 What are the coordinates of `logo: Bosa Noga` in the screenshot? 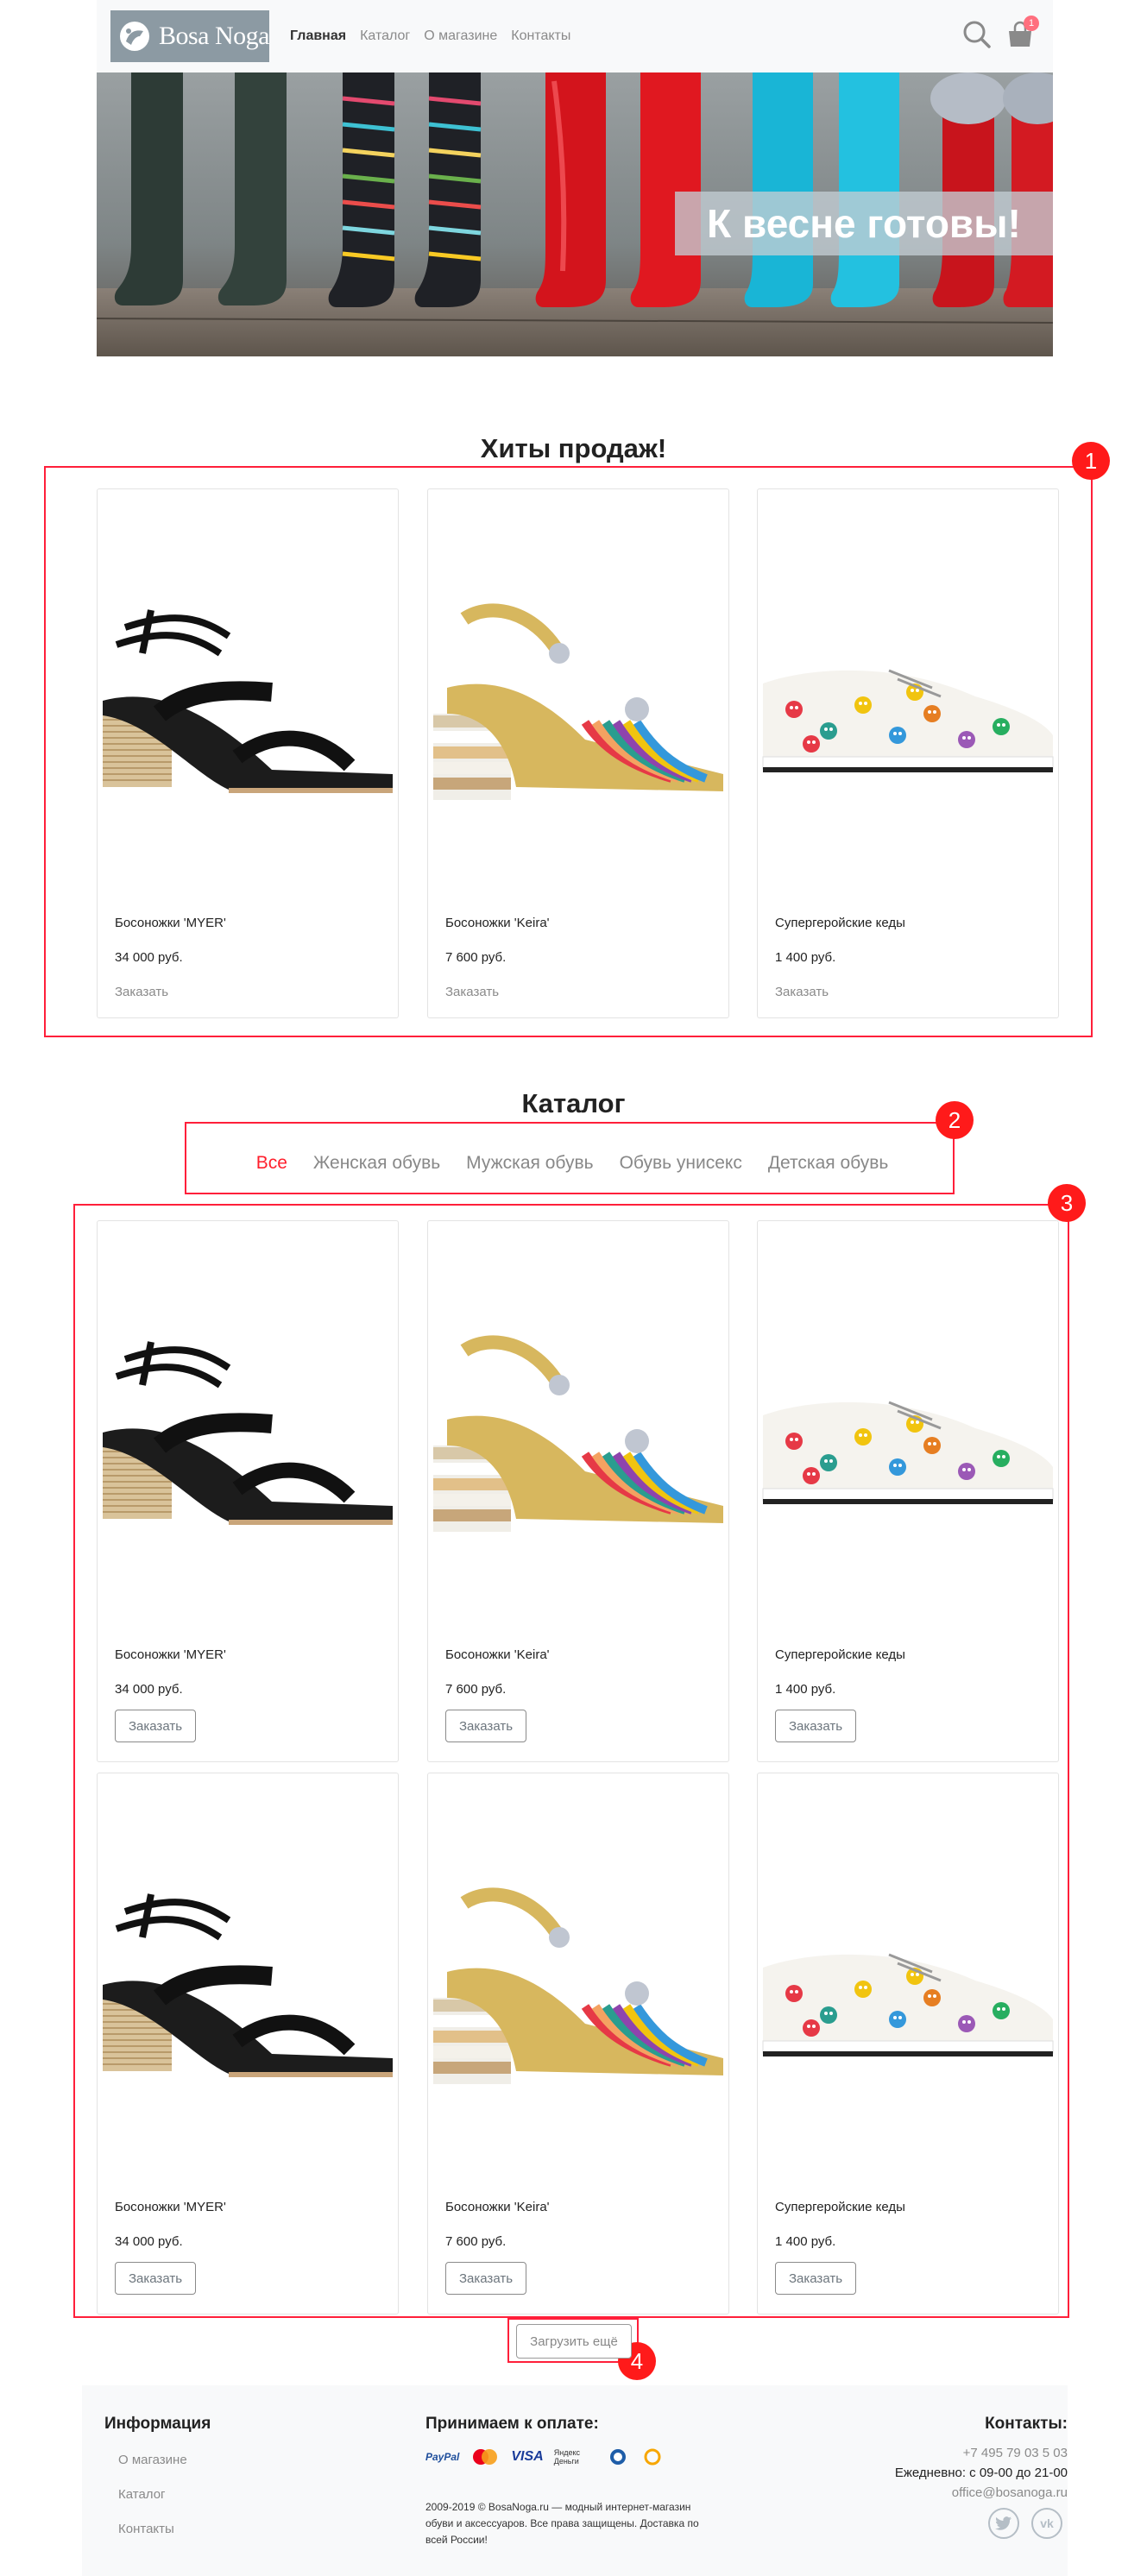 It's located at (189, 36).